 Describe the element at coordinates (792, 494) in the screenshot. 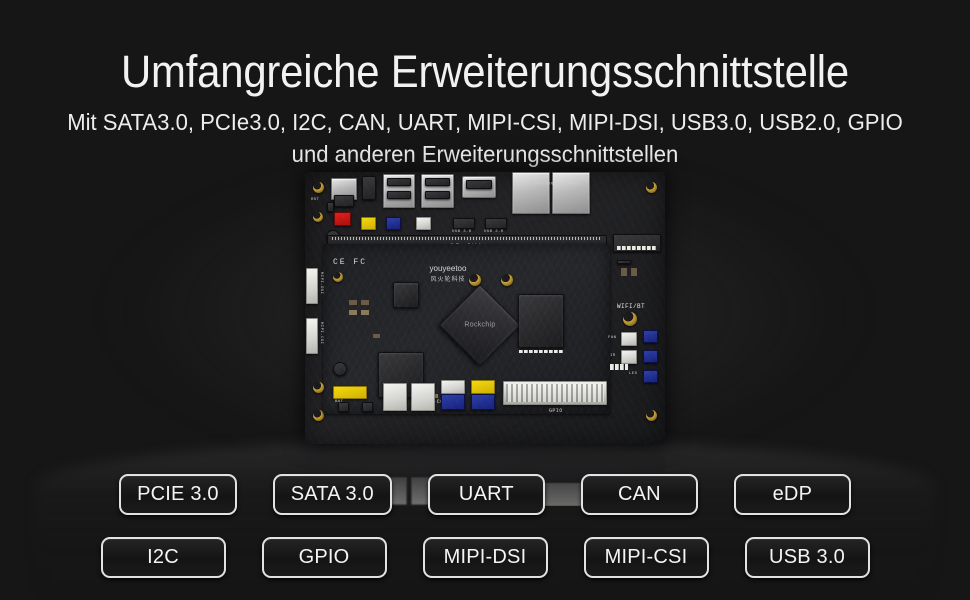

I see `badge-edp: eDP` at that location.